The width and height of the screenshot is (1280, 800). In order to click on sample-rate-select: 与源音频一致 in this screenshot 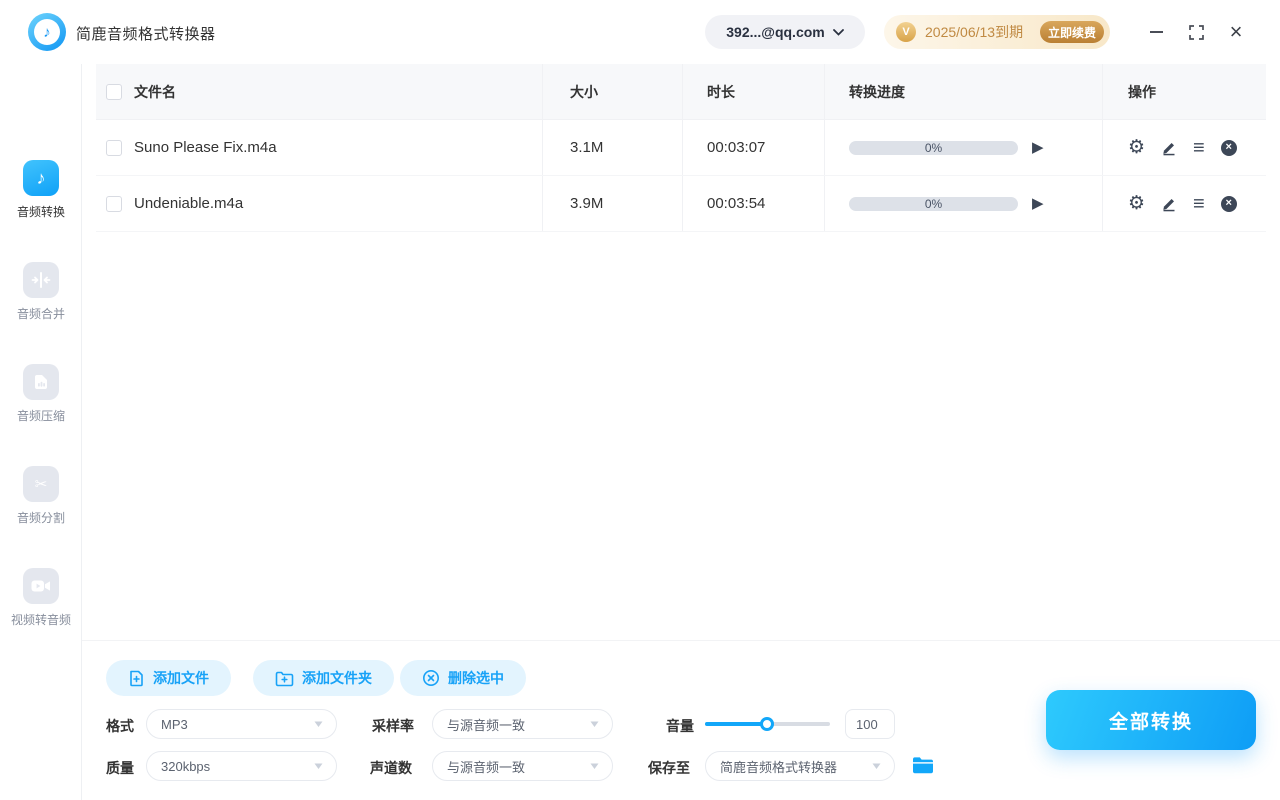, I will do `click(522, 724)`.